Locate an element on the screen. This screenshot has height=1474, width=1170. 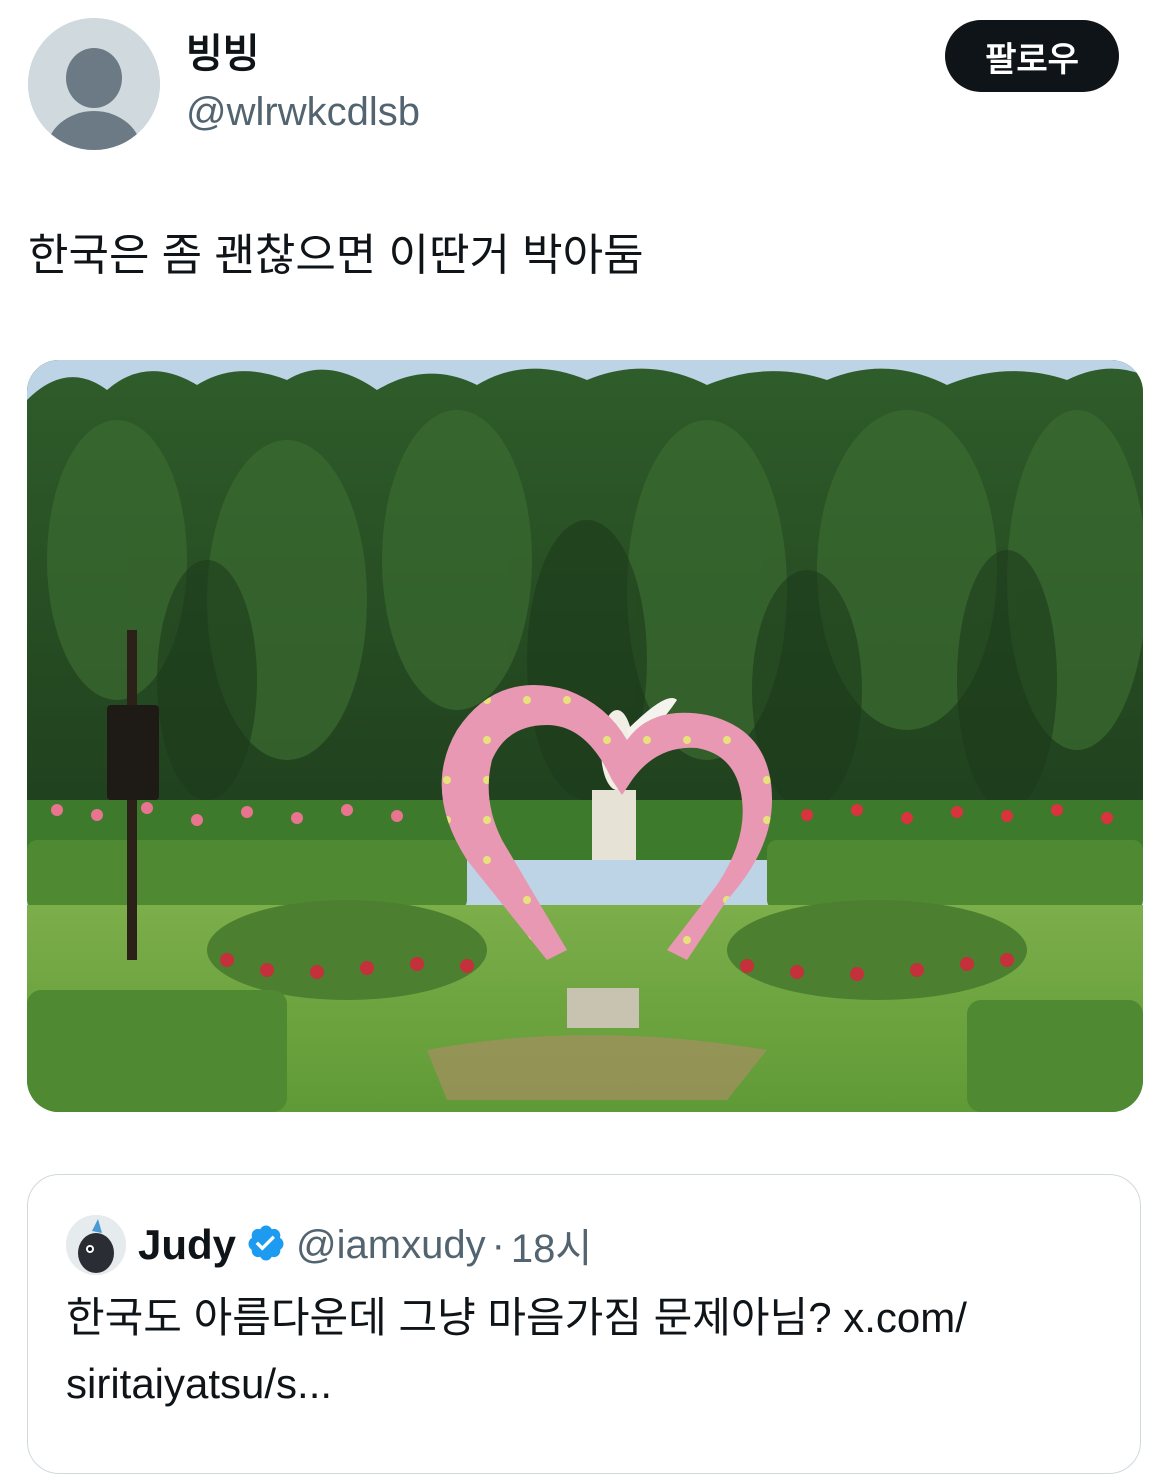
quote-author-handle: @iamxudy is located at coordinates (391, 1245).